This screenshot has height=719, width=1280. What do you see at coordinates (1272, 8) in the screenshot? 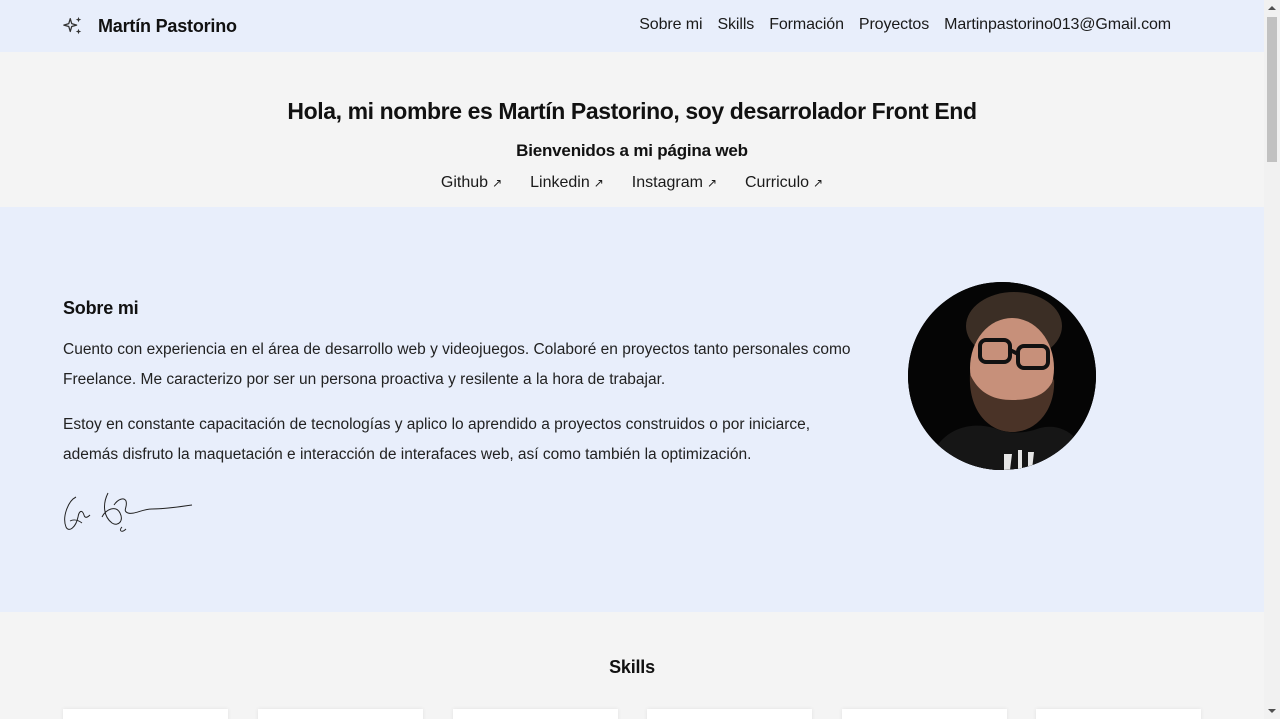
I see `scroll-up-icon` at bounding box center [1272, 8].